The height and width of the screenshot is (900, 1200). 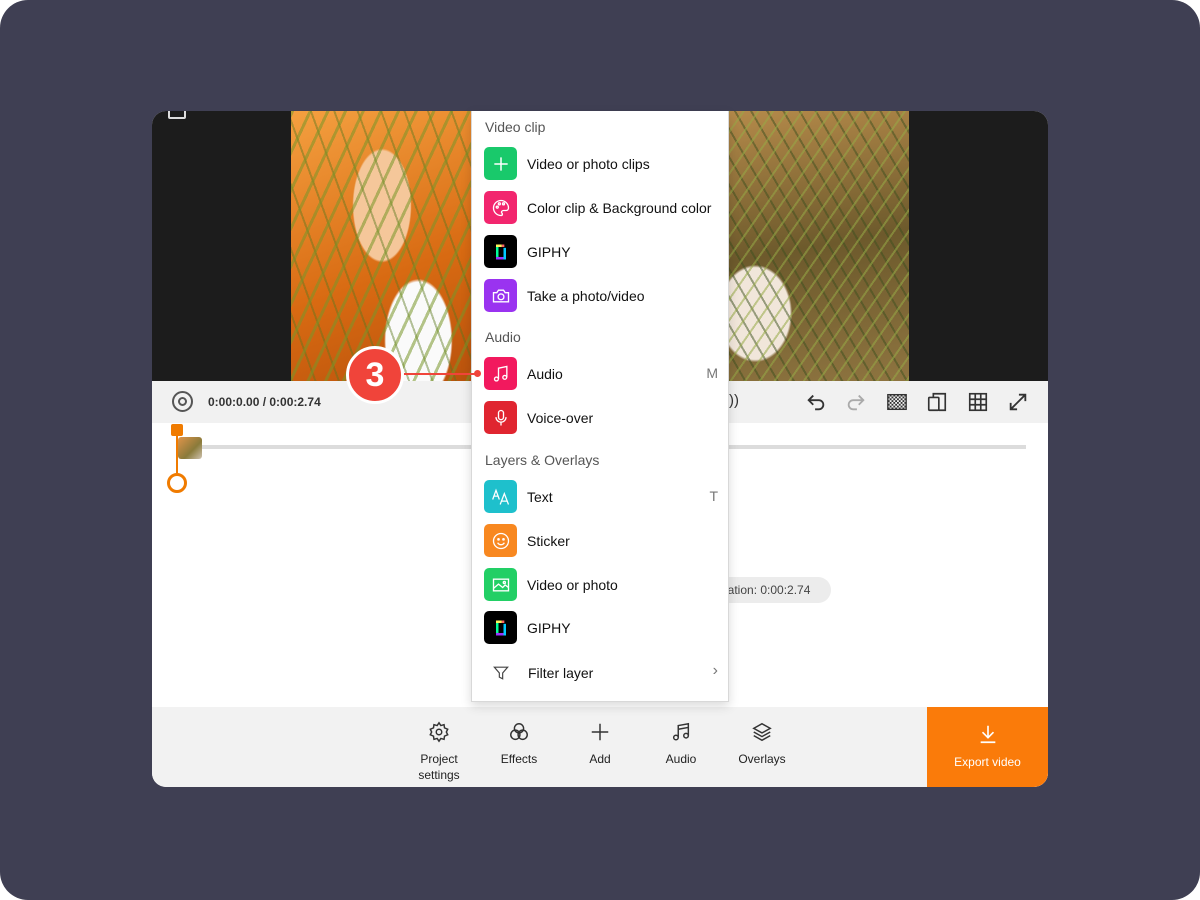 I want to click on menu-item-giphy: GIPHY, so click(x=601, y=252).